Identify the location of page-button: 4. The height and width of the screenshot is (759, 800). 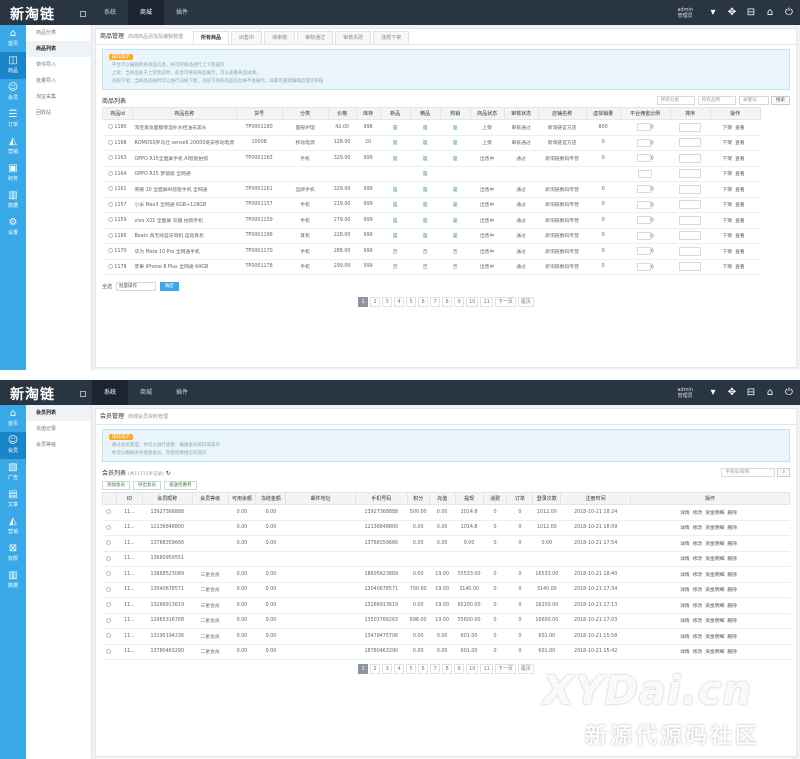
(399, 669).